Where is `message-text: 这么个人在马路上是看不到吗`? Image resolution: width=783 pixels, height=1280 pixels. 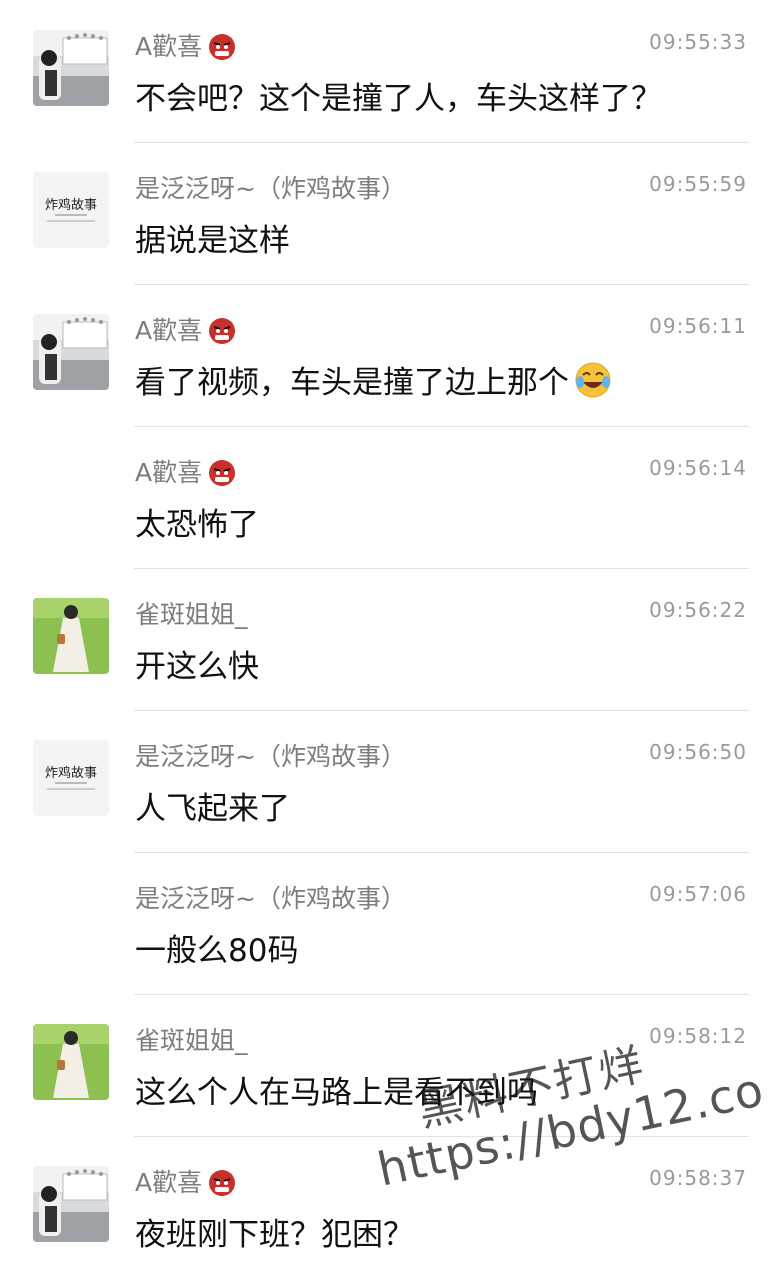
message-text: 这么个人在马路上是看不到吗 is located at coordinates (336, 1089).